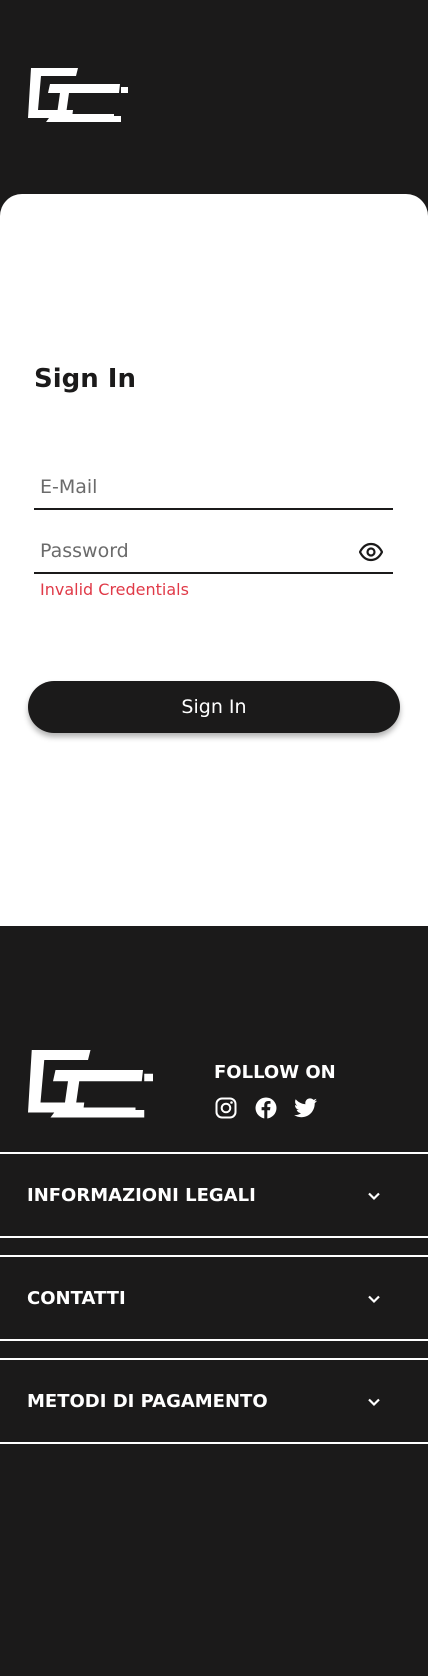 The height and width of the screenshot is (1676, 428). What do you see at coordinates (214, 707) in the screenshot?
I see `sign-in-button: Sign In` at bounding box center [214, 707].